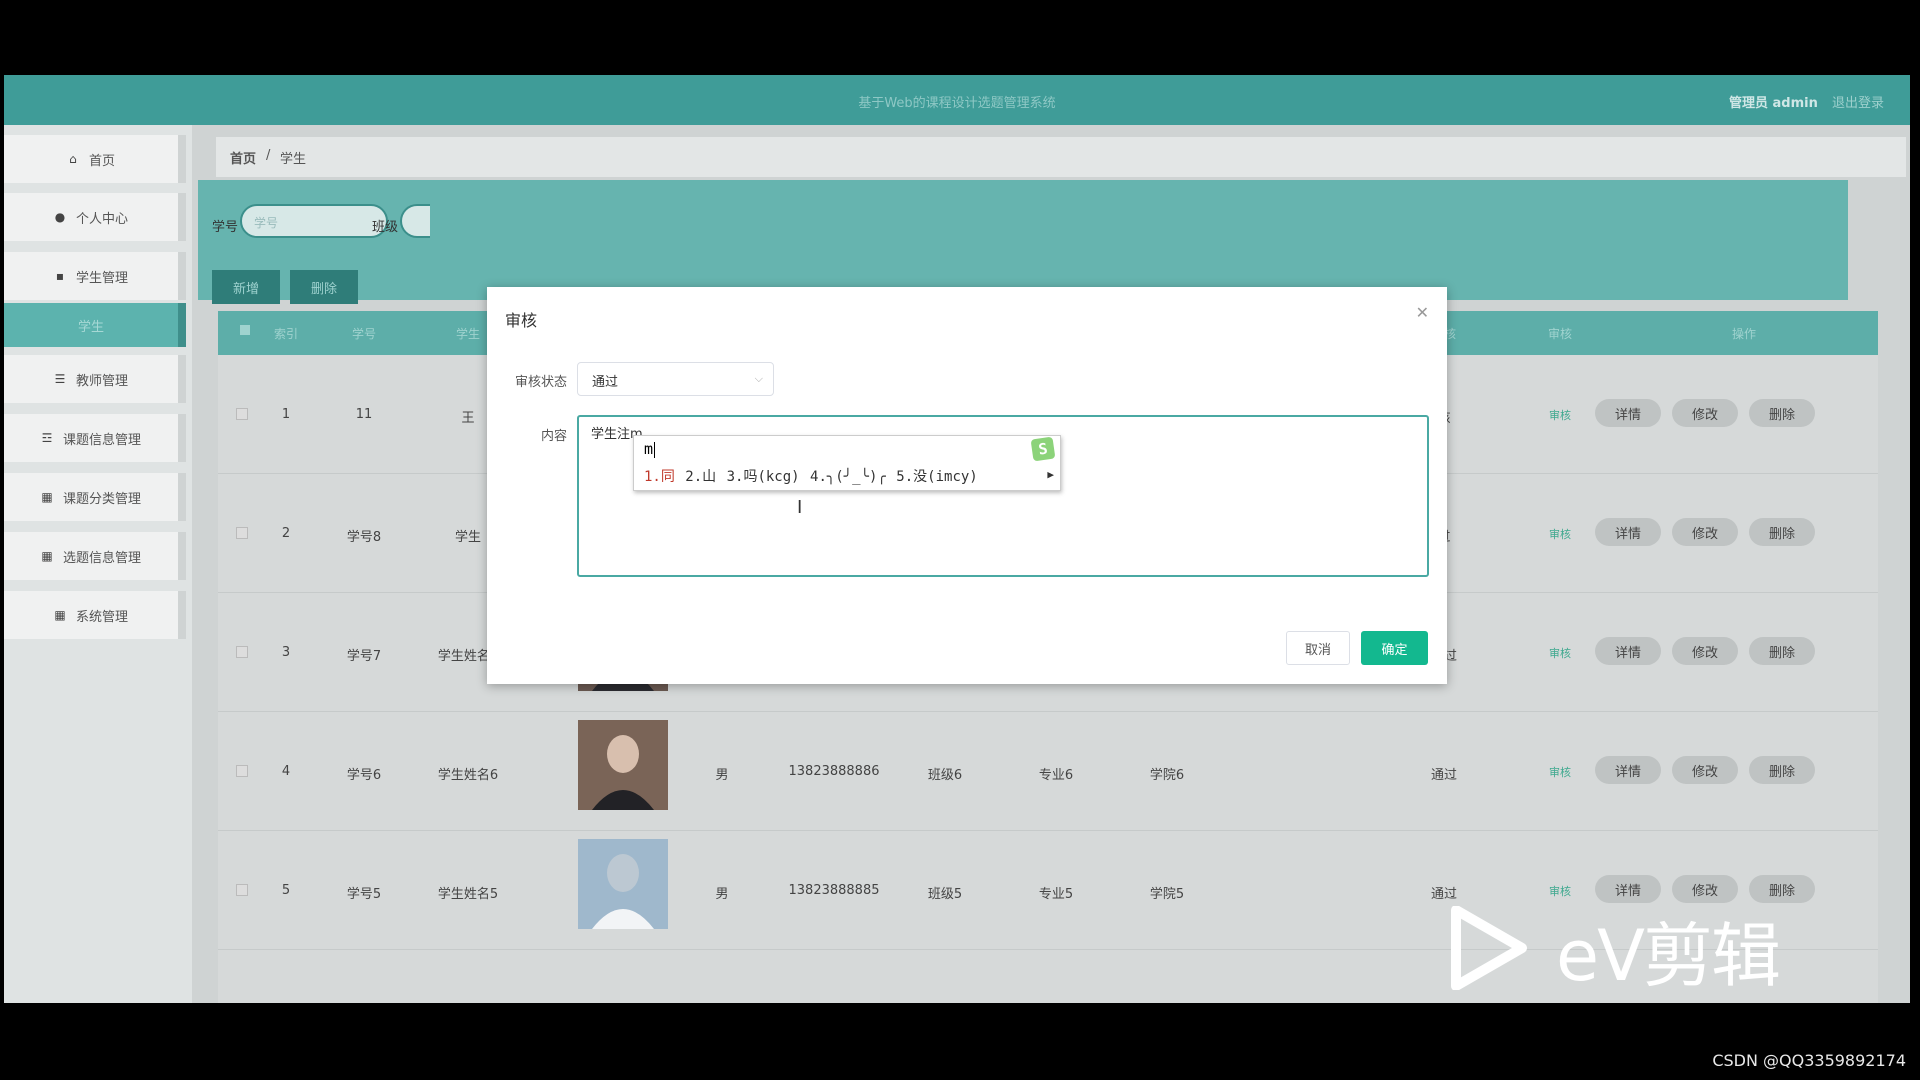  Describe the element at coordinates (659, 477) in the screenshot. I see `ime-candidate-first: 1.同` at that location.